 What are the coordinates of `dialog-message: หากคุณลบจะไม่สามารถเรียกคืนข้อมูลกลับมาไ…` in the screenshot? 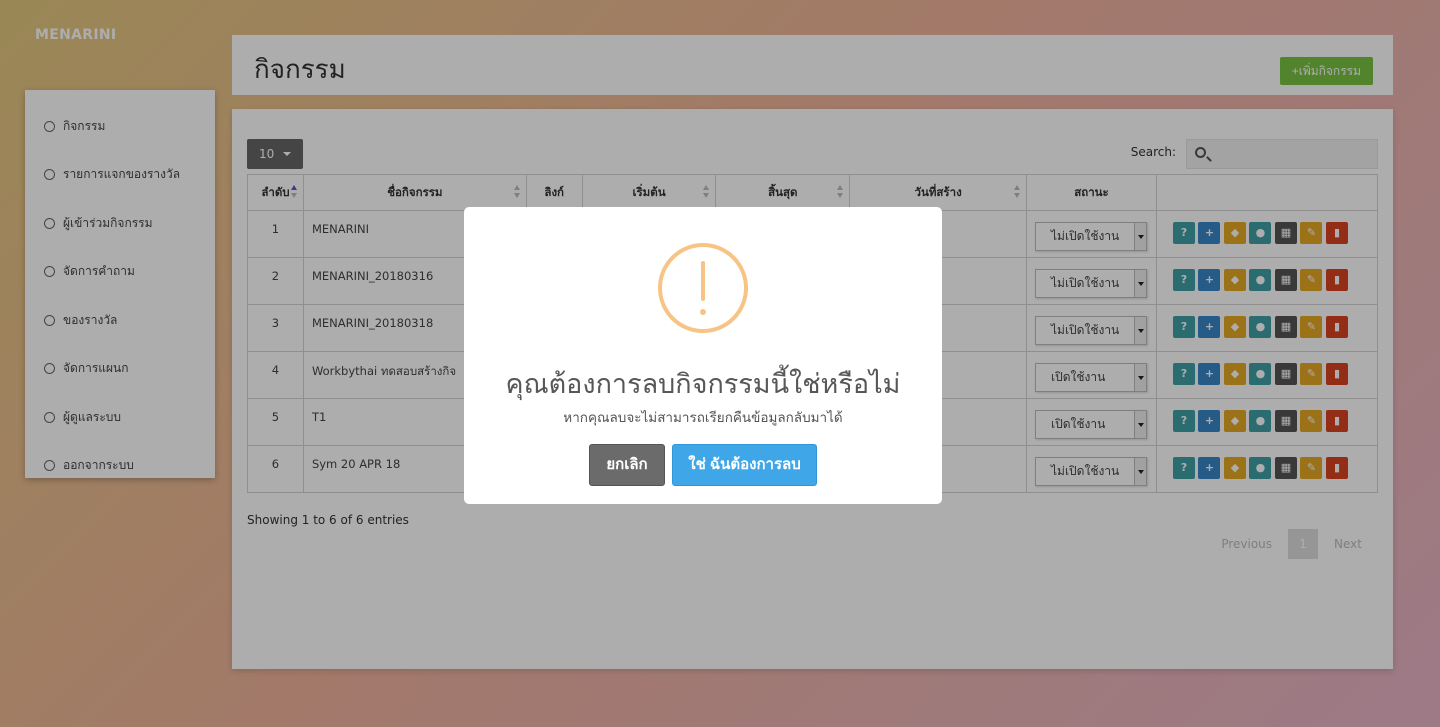 It's located at (703, 418).